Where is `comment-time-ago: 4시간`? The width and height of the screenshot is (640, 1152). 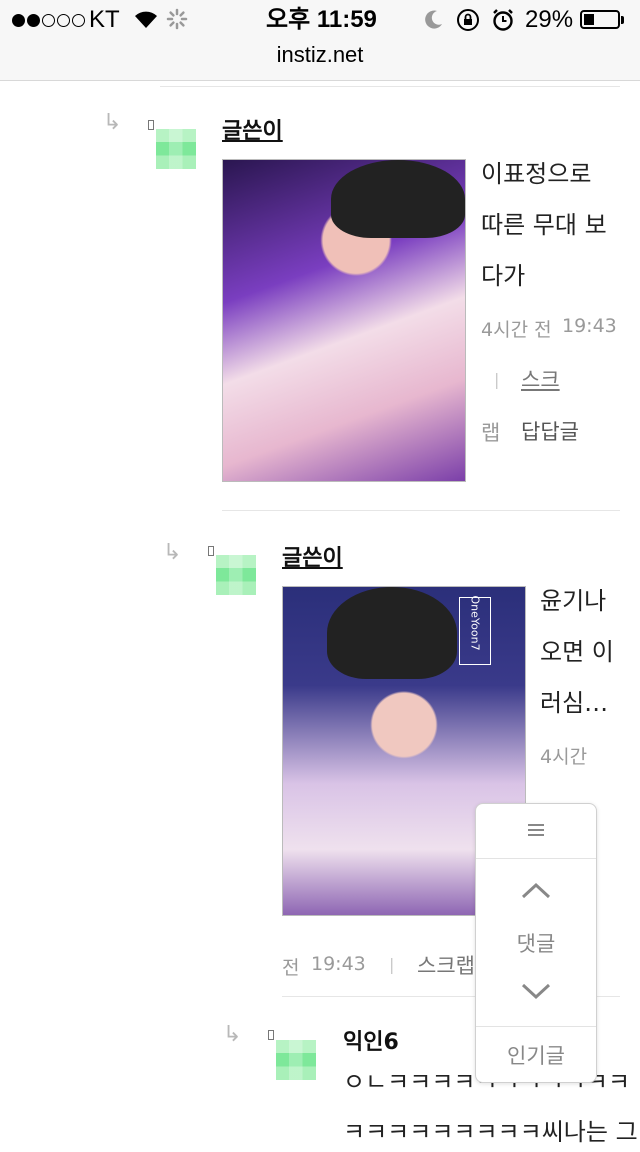
comment-time-ago: 4시간 is located at coordinates (564, 757).